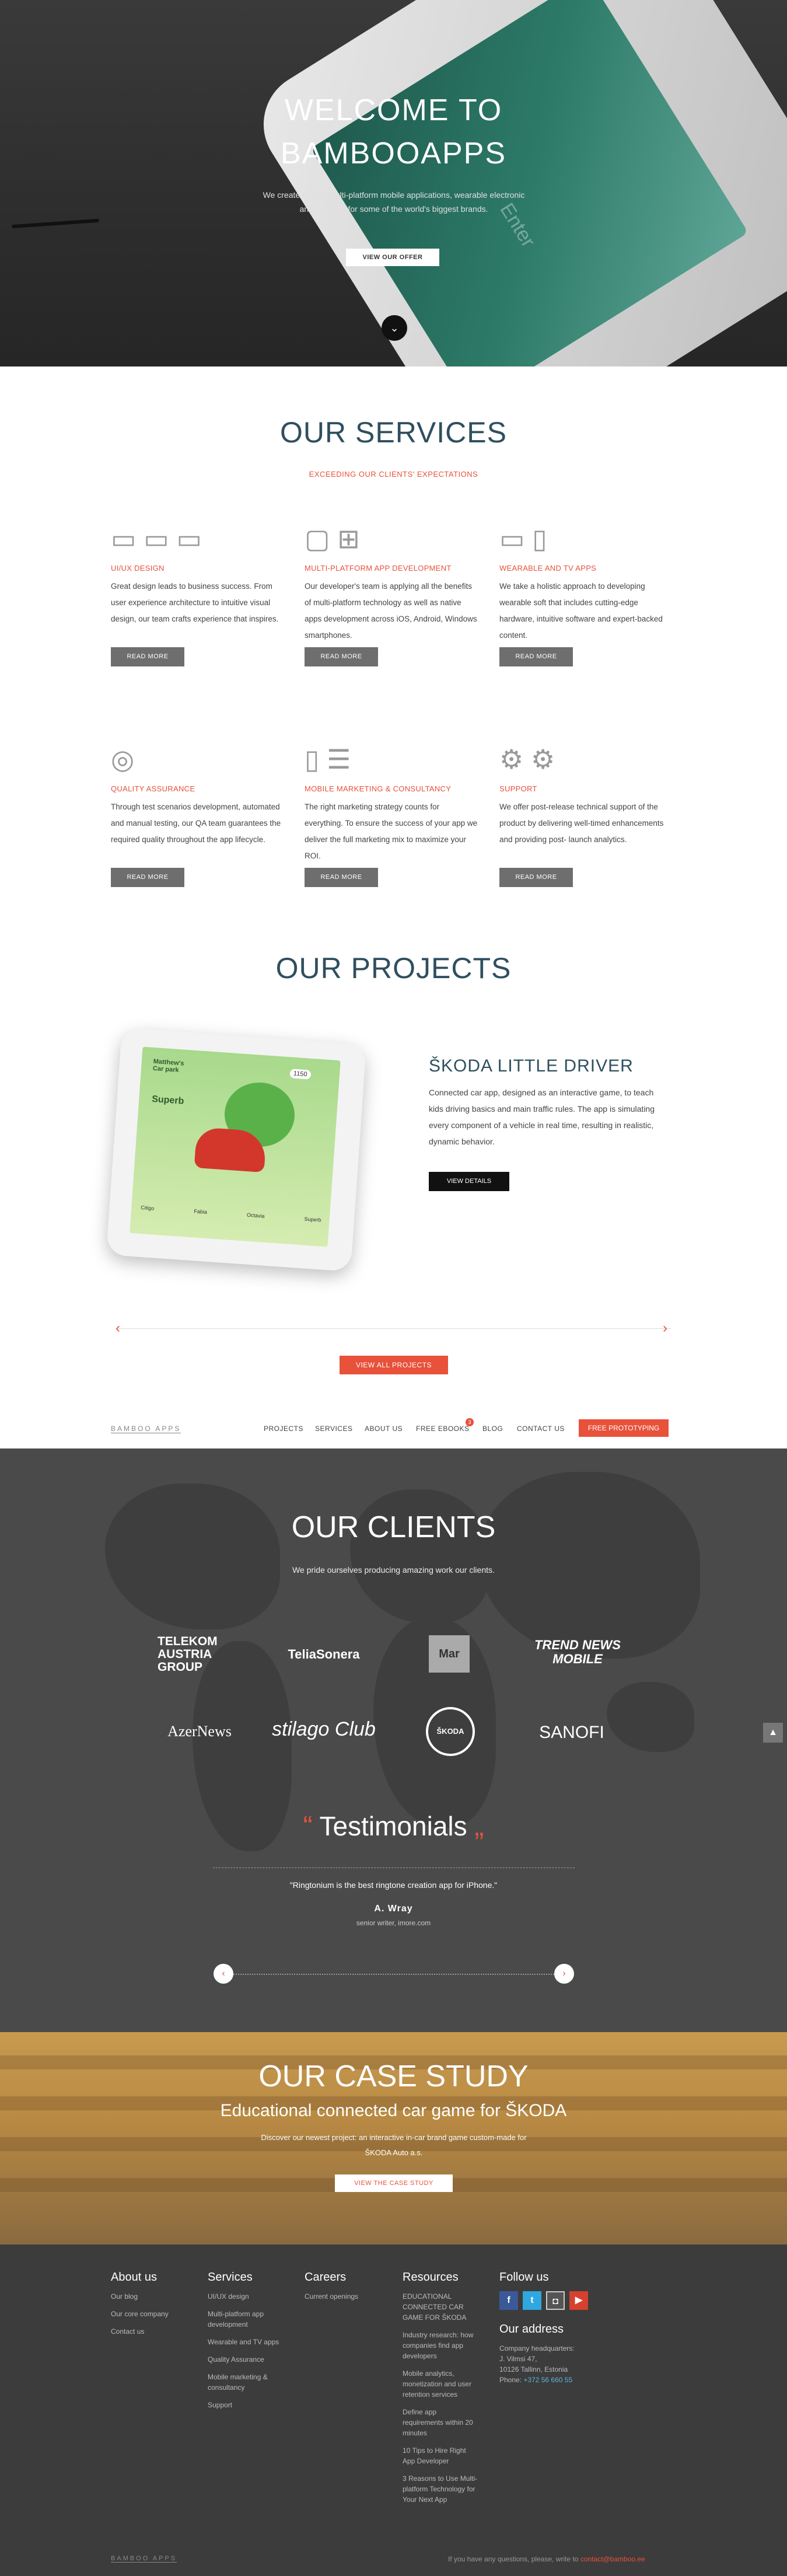  Describe the element at coordinates (393, 1909) in the screenshot. I see `testimonial-author: A. Wray` at that location.